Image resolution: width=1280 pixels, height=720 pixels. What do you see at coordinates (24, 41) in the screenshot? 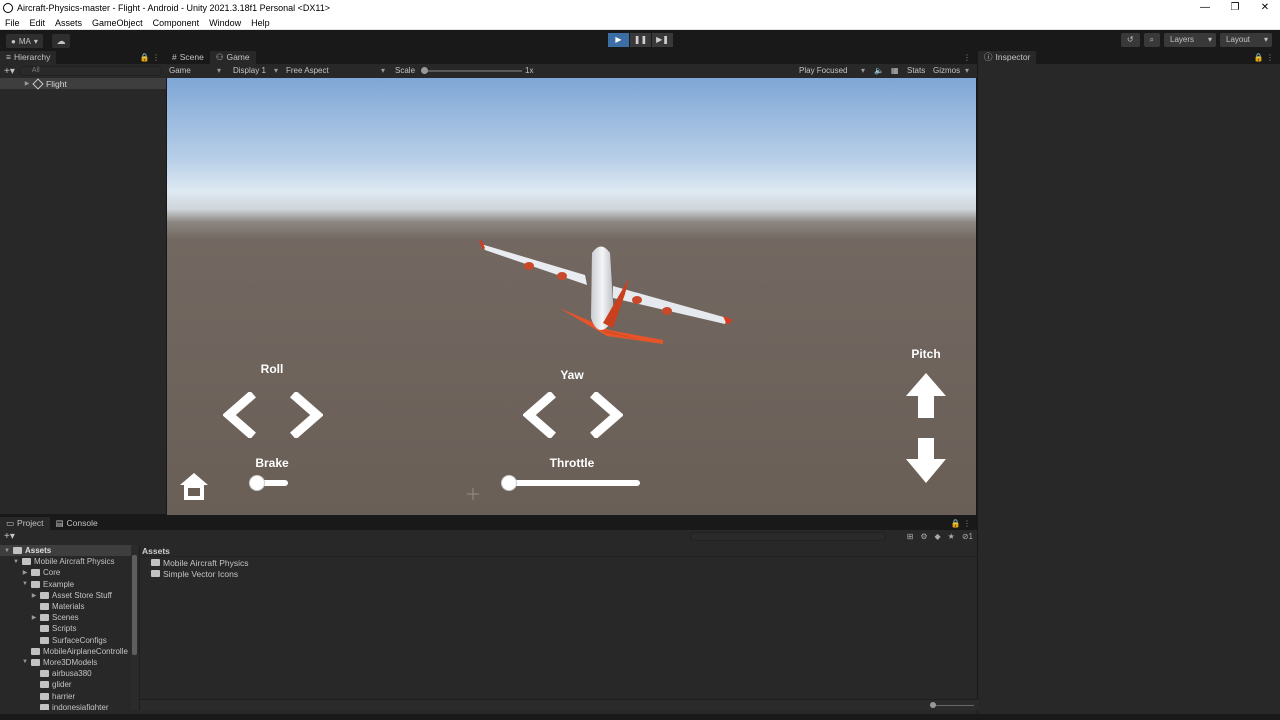
I see `account-button: ● MA ▾` at bounding box center [24, 41].